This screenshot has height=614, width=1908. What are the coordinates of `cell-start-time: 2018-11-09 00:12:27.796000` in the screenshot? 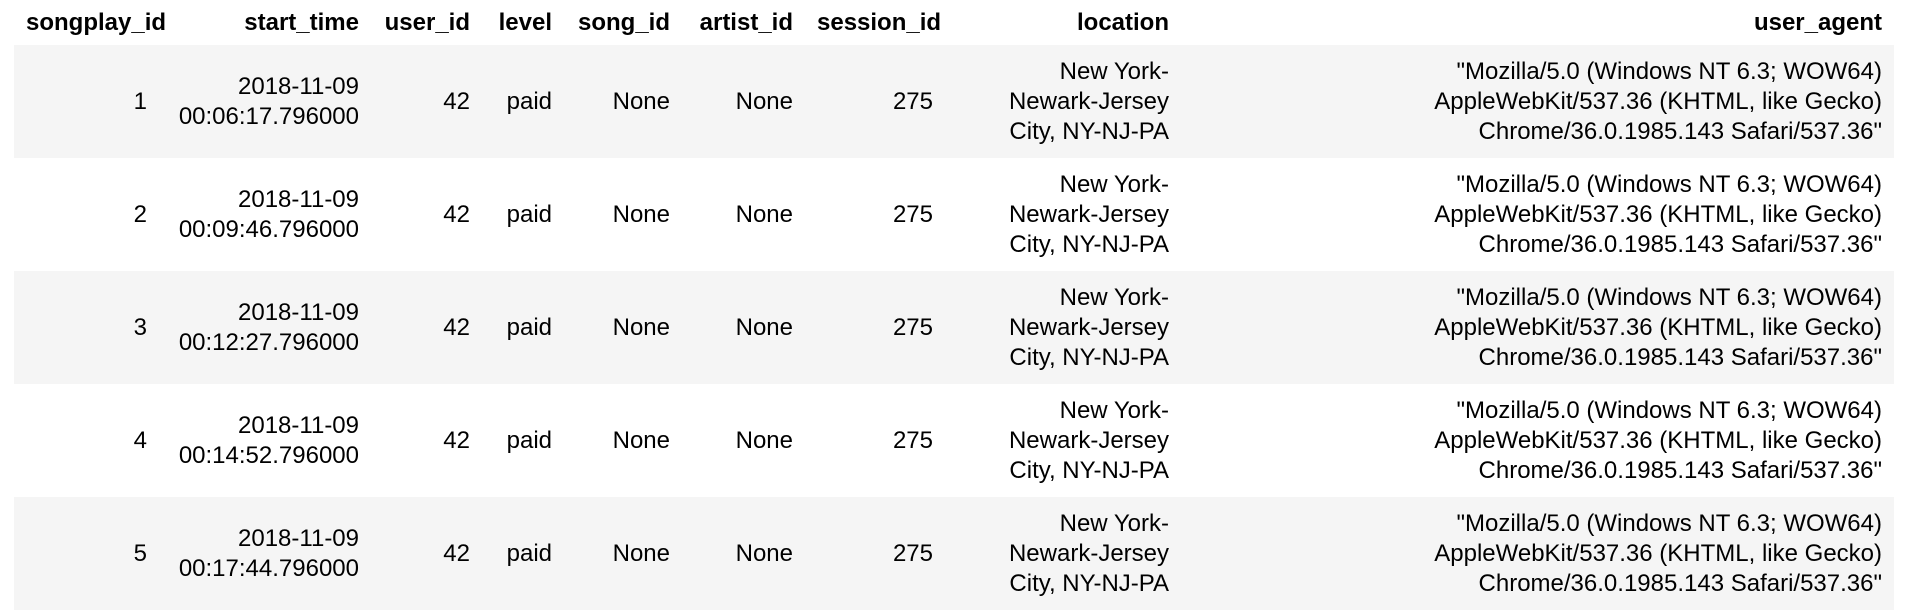 It's located at (268, 327).